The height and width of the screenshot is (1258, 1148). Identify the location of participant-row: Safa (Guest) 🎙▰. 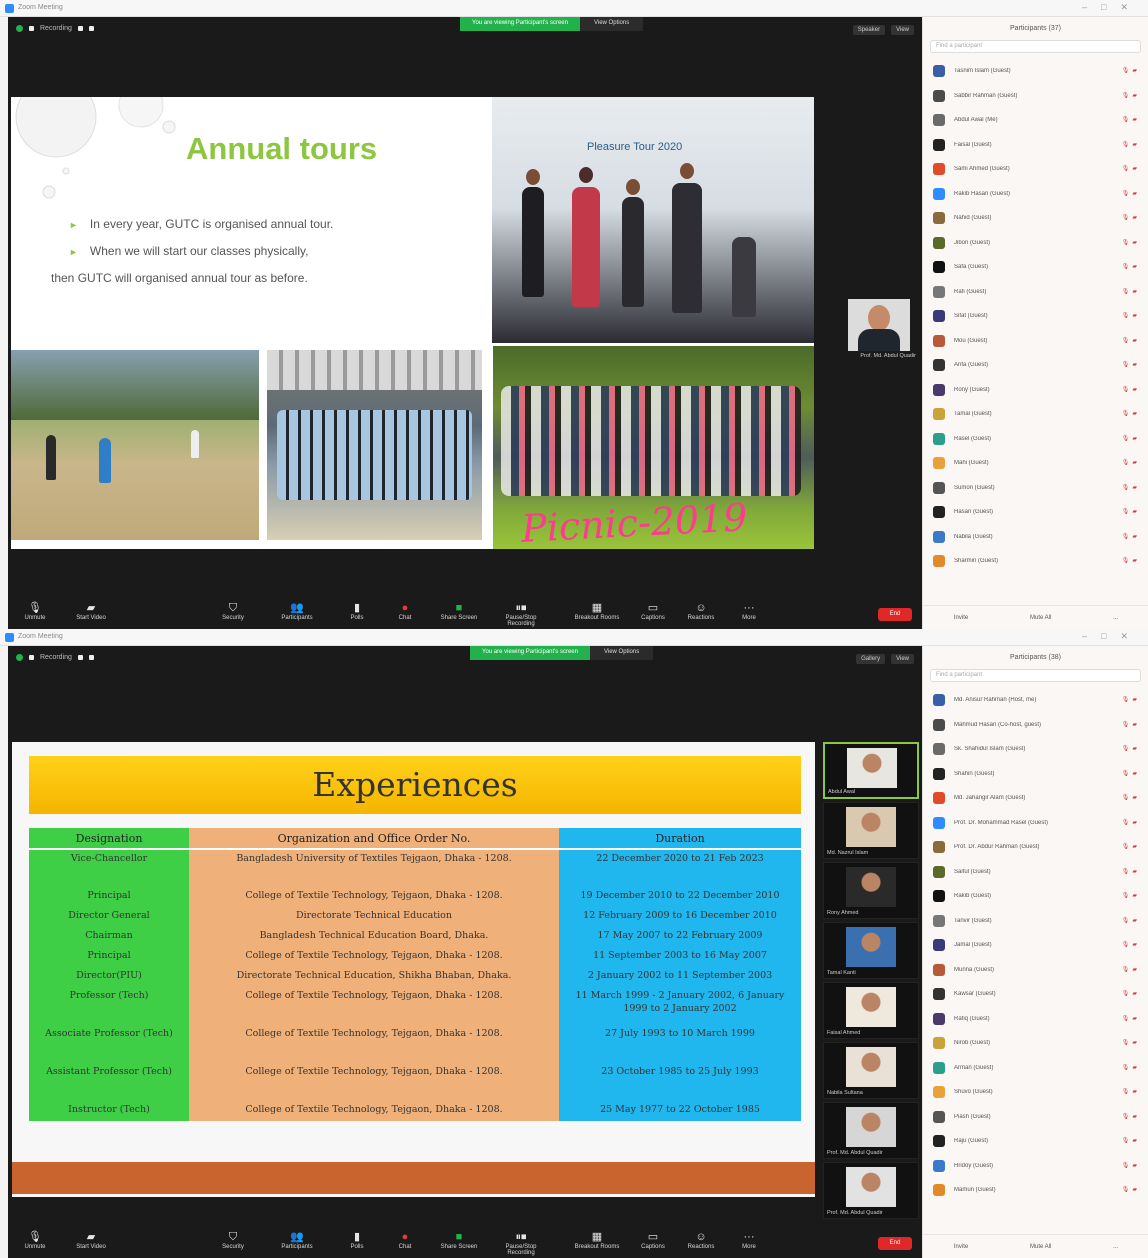
(1035, 267).